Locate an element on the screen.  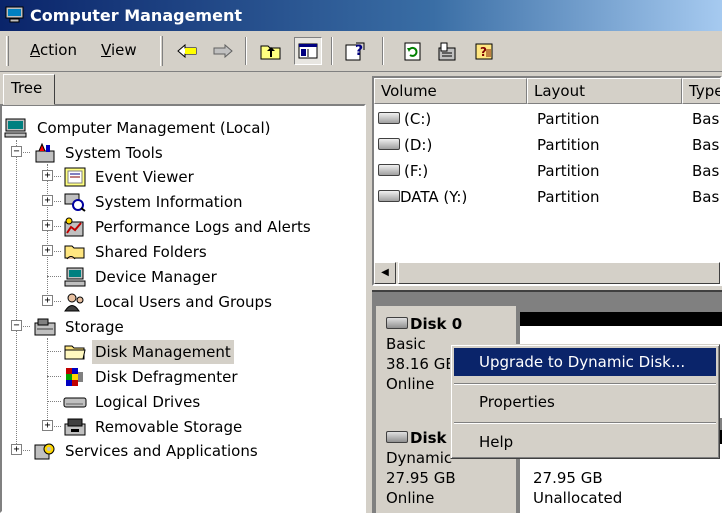
back-button is located at coordinates (187, 51).